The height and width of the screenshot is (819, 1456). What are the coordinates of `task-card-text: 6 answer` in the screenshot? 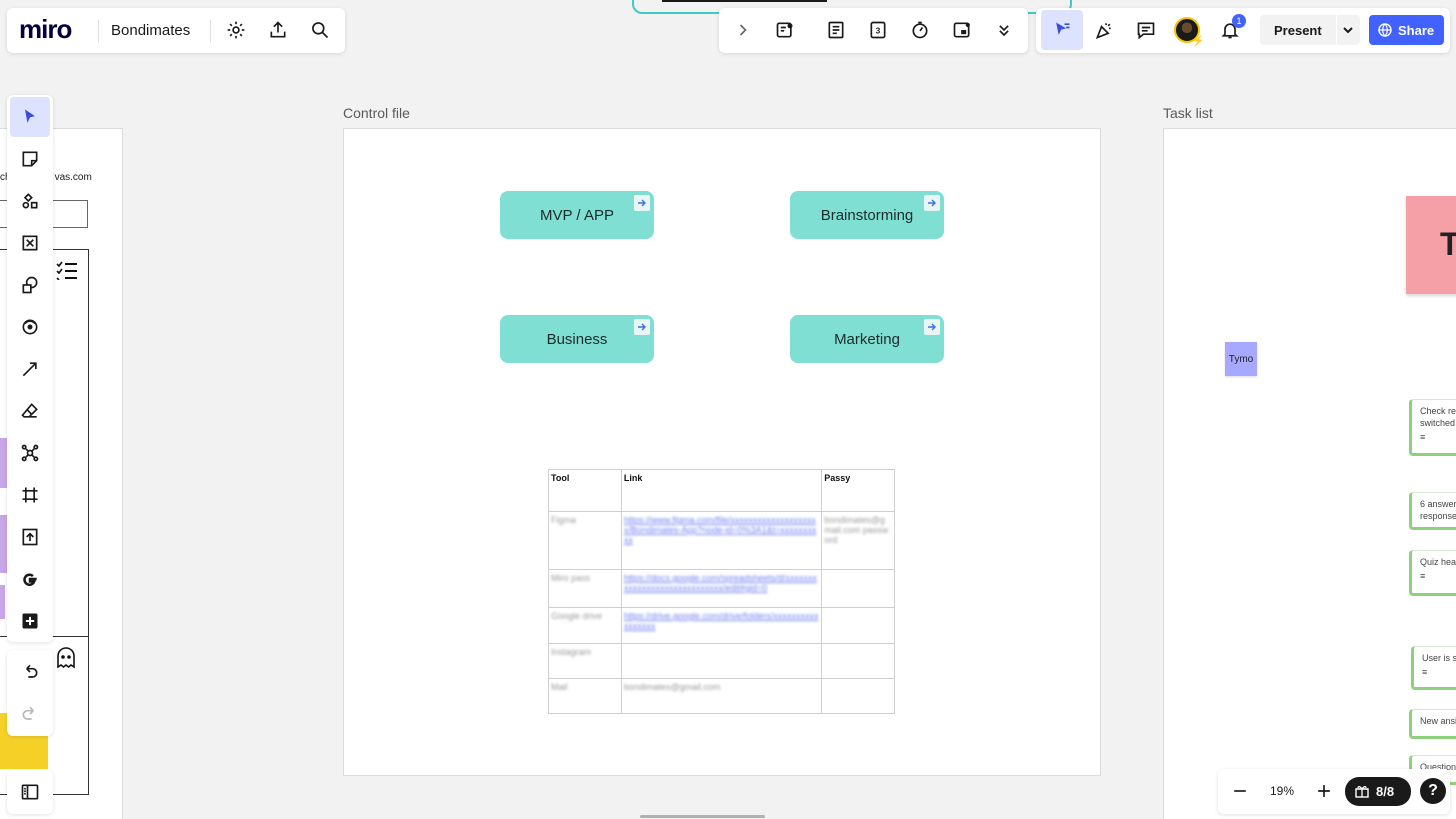 It's located at (1438, 504).